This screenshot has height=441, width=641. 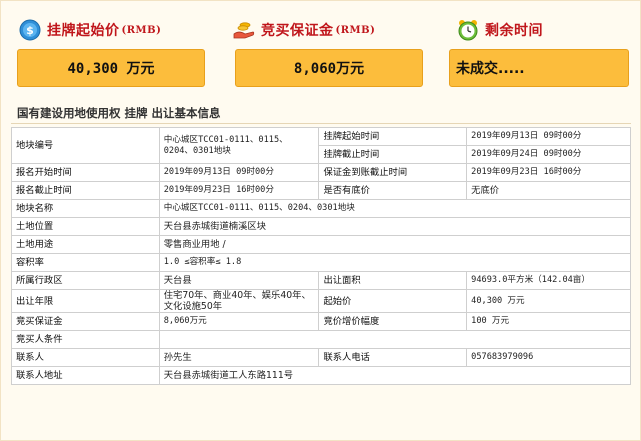 I want to click on table-row: 竞买保证金 8,060万元 竞价增价幅度 100 万元, so click(x=321, y=321).